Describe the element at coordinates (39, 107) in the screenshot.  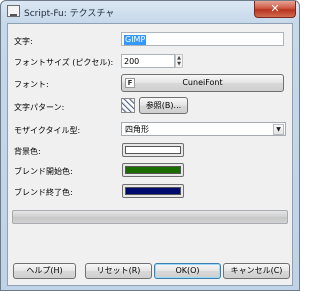
I see `text-pattern-label: 文字パターン:` at that location.